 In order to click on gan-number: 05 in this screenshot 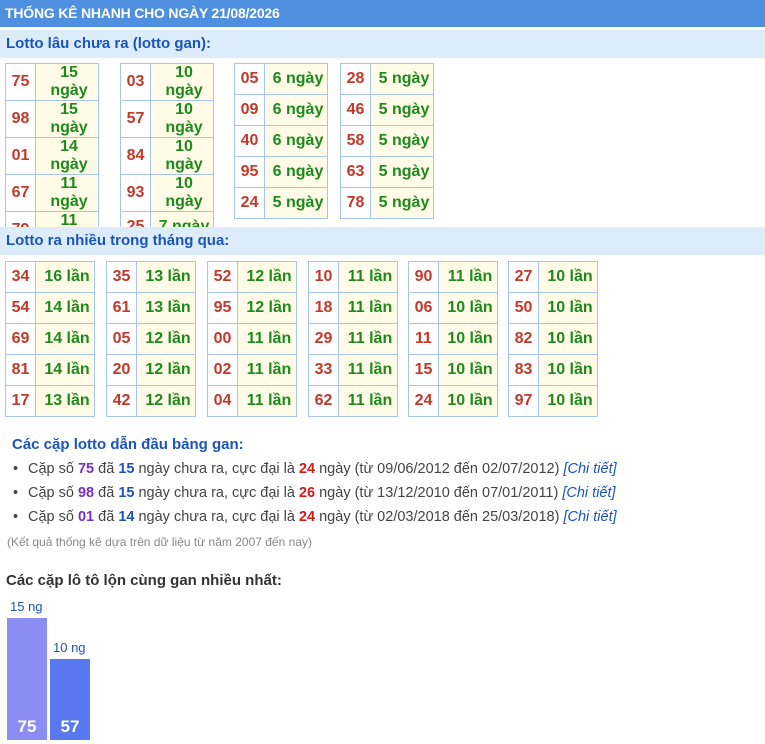, I will do `click(249, 79)`.